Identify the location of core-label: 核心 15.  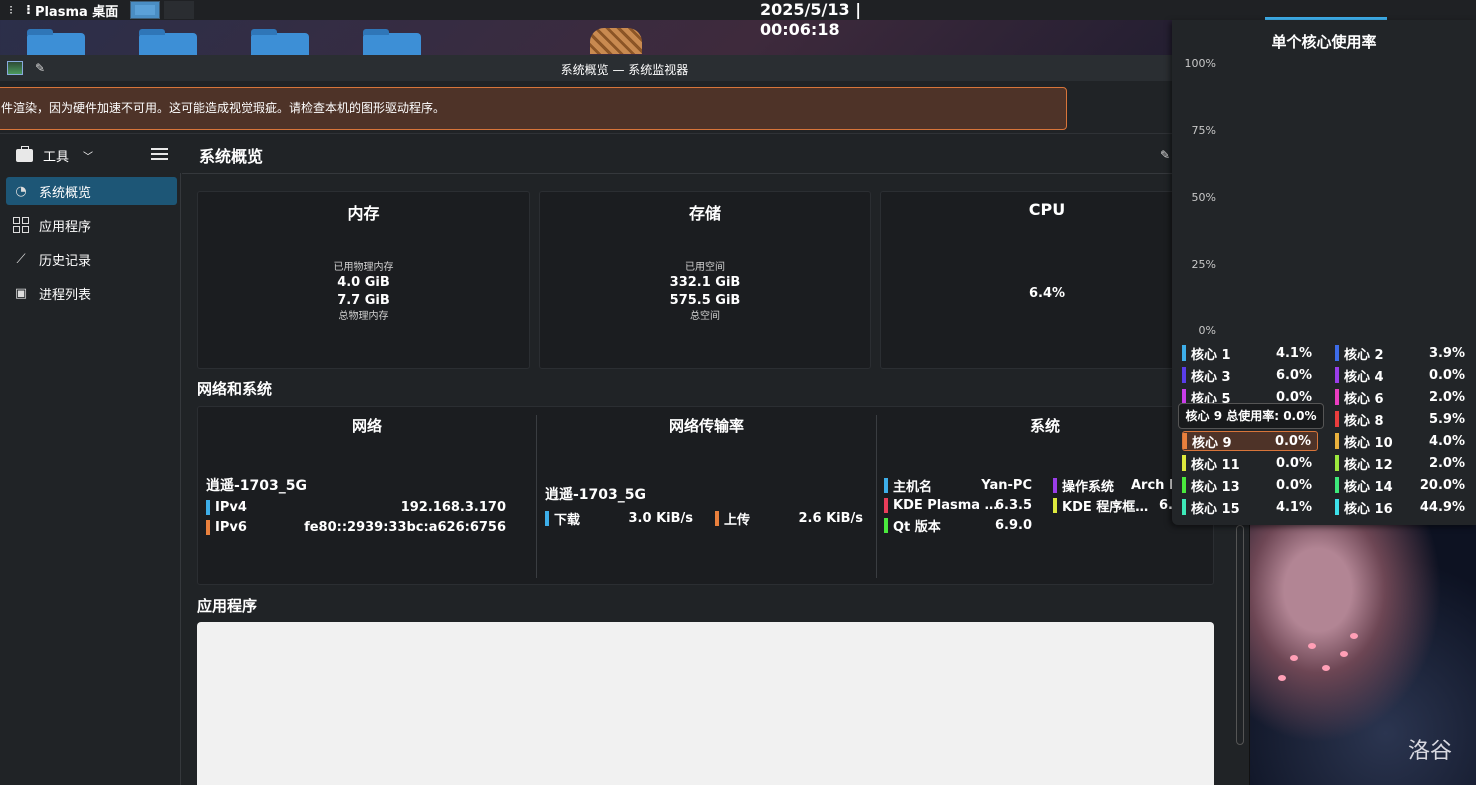
(1215, 509).